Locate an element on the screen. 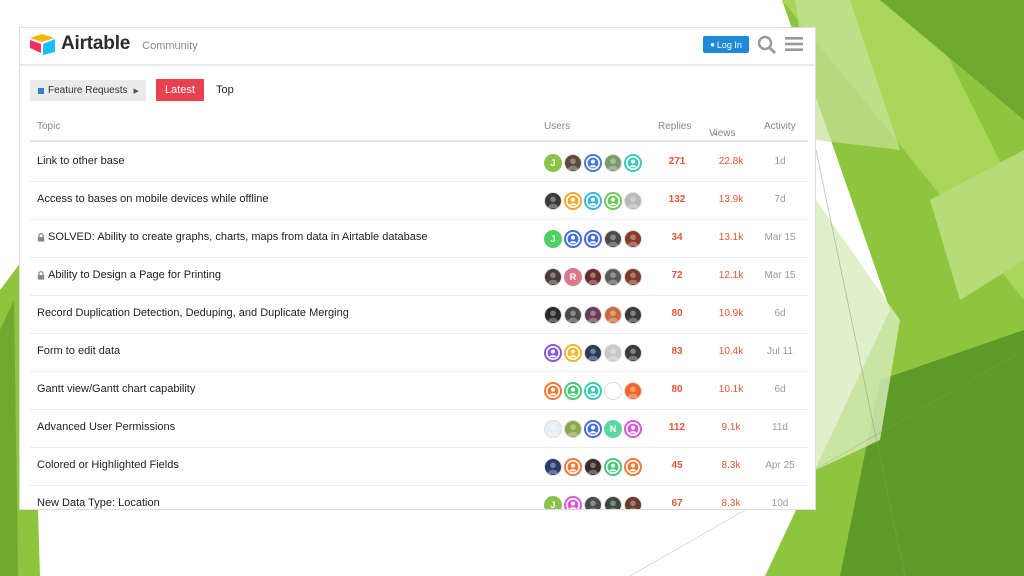  topic-title-link: Link to other base is located at coordinates (80, 161).